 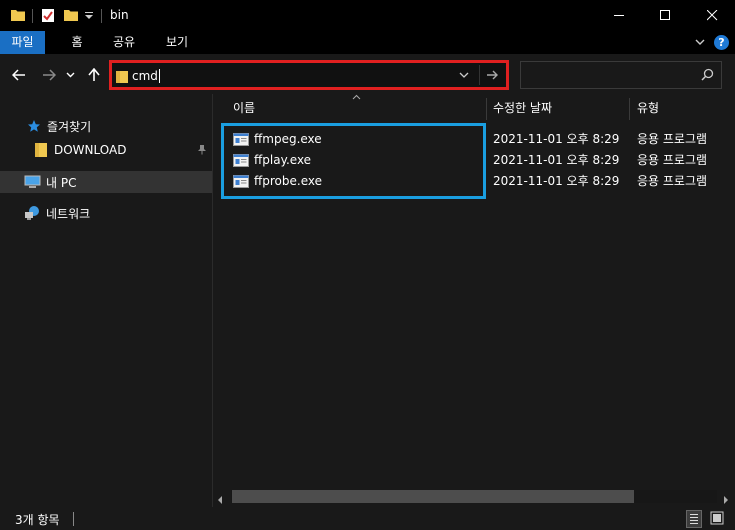 What do you see at coordinates (106, 182) in the screenshot?
I see `nav-item-this-pc: 내 PC` at bounding box center [106, 182].